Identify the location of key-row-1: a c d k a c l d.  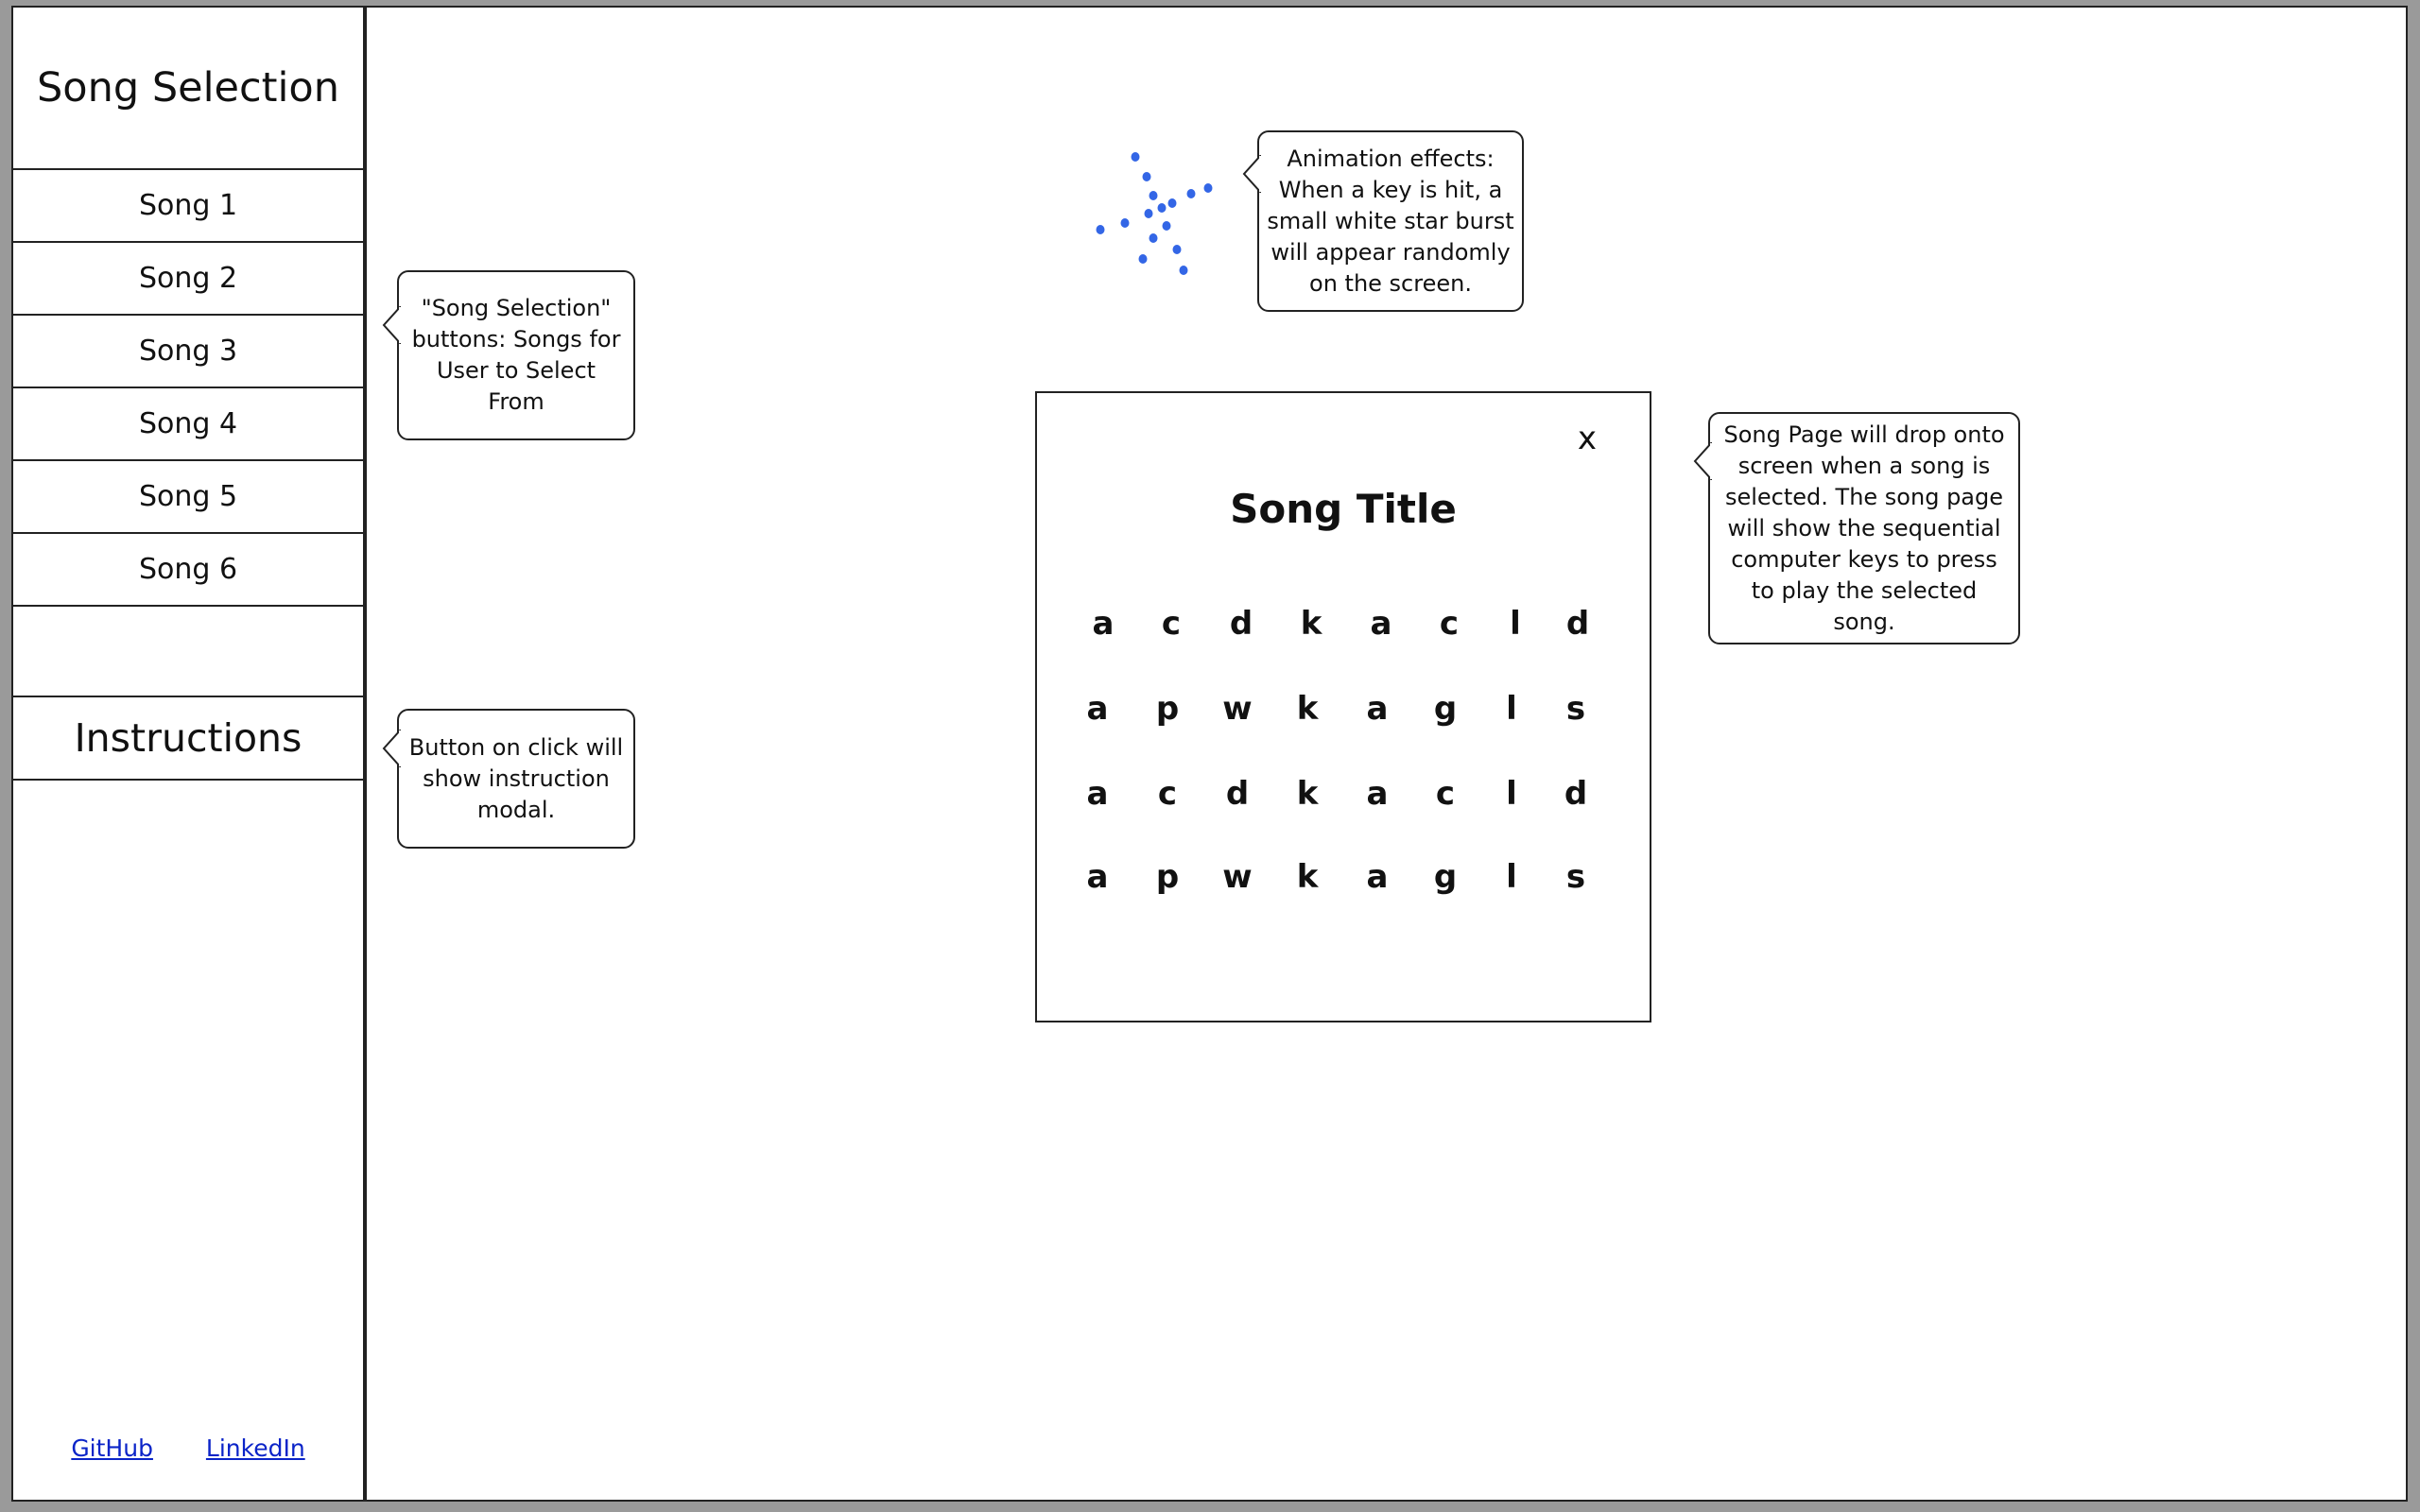
(1343, 628).